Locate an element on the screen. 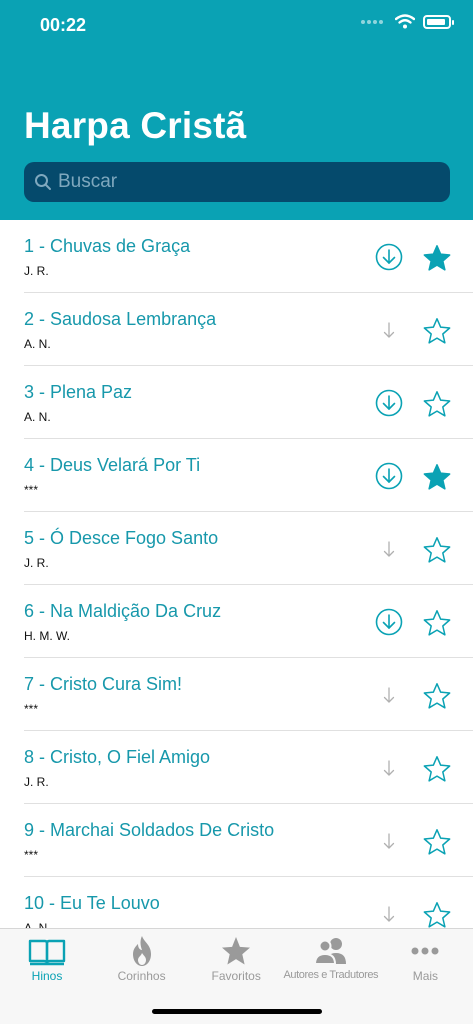 This screenshot has width=473, height=1024. tab-label: Corinhos is located at coordinates (141, 976).